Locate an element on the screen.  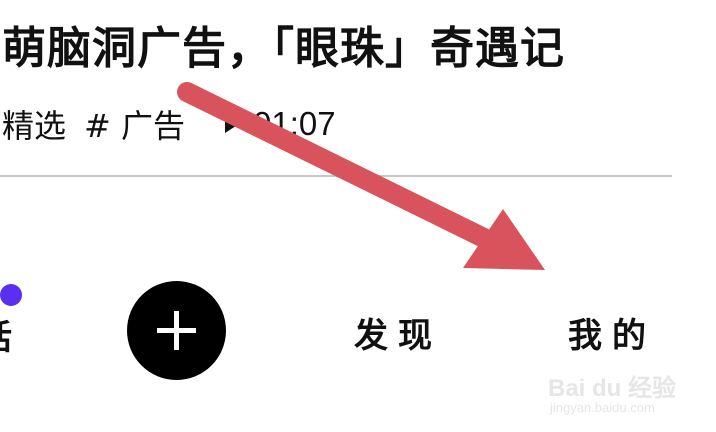
video-title: 萌脑洞广告，「眼珠」奇遇记 is located at coordinates (283, 44).